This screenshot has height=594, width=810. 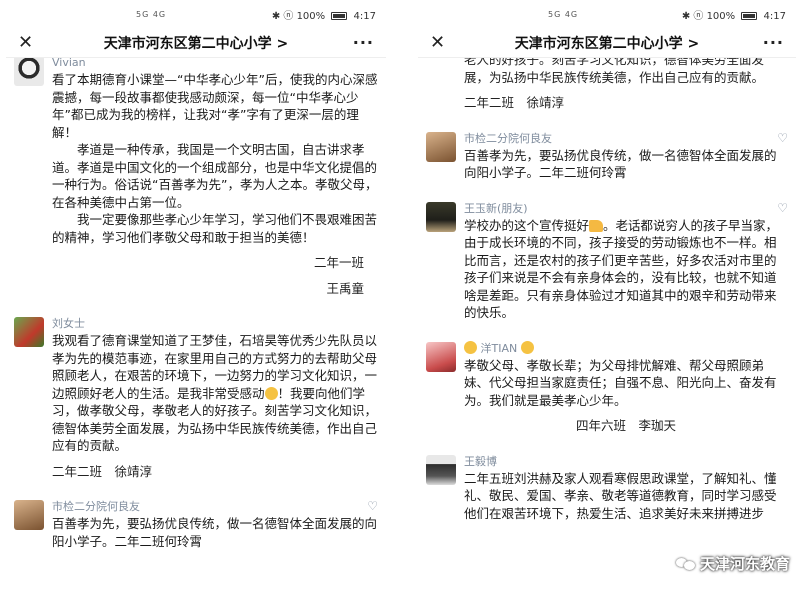 I want to click on commenter-name: 洋TIAN, so click(x=626, y=348).